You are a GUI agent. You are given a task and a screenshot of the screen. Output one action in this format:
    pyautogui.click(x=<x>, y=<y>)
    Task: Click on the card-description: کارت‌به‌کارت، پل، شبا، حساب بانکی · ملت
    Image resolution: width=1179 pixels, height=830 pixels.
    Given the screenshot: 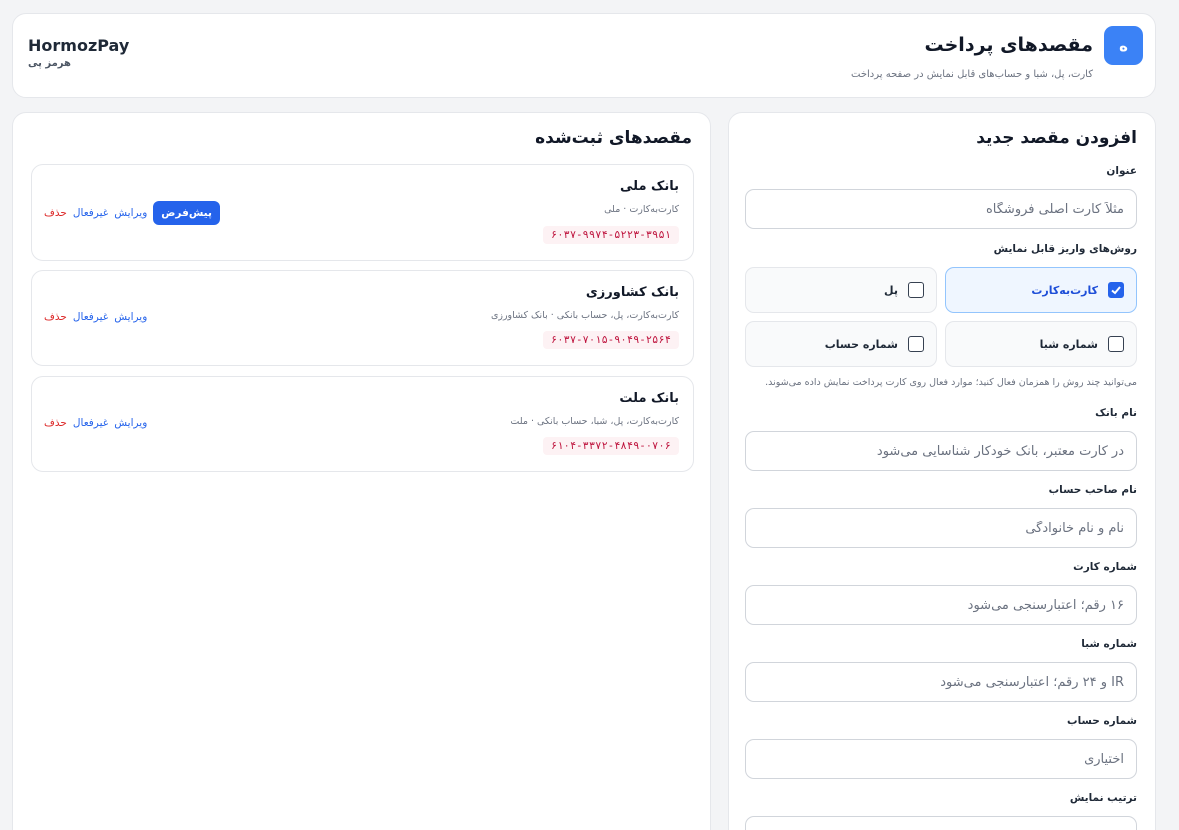 What is the action you would take?
    pyautogui.click(x=594, y=421)
    